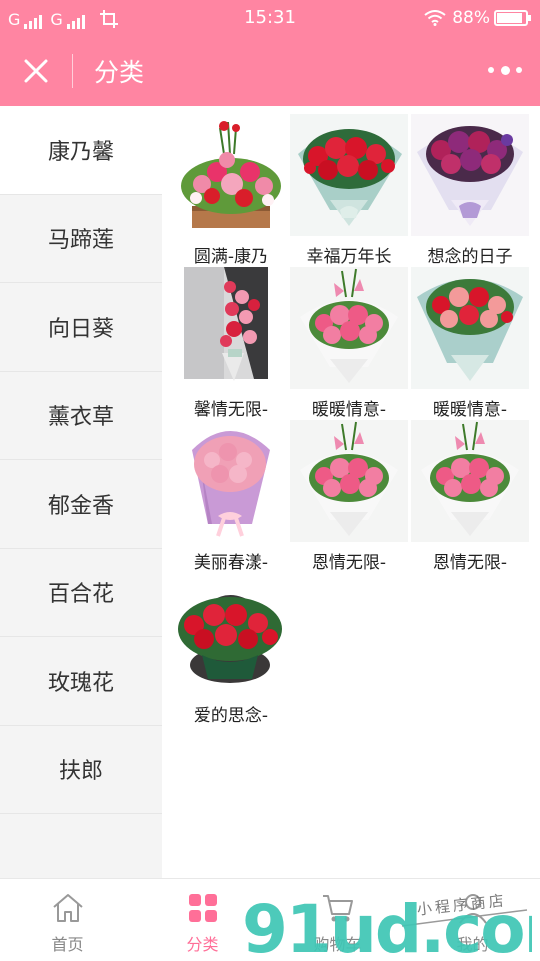 This screenshot has width=540, height=961. What do you see at coordinates (230, 639) in the screenshot?
I see `red-rose-basket-image` at bounding box center [230, 639].